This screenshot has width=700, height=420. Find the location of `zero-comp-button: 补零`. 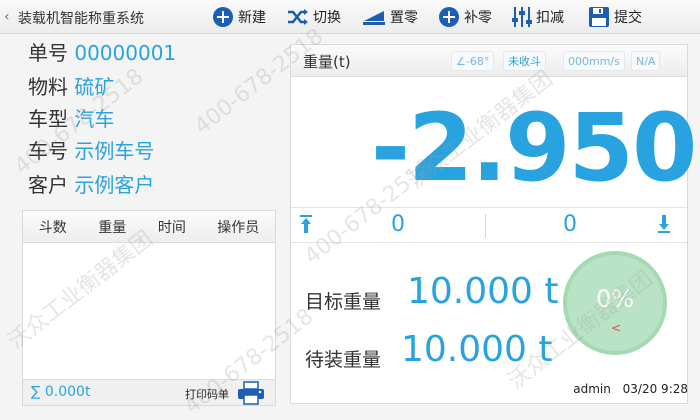

zero-comp-button: 补零 is located at coordinates (465, 17).